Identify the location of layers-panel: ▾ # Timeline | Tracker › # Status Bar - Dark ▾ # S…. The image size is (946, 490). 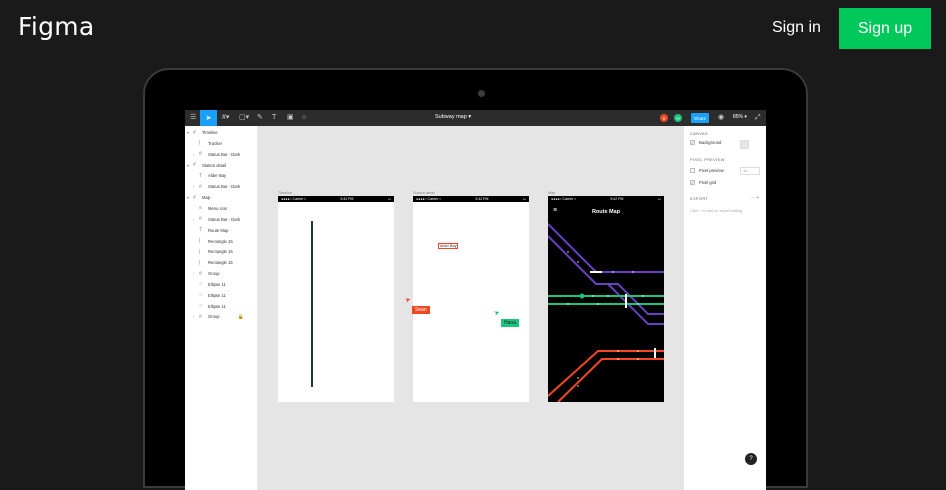
(221, 308).